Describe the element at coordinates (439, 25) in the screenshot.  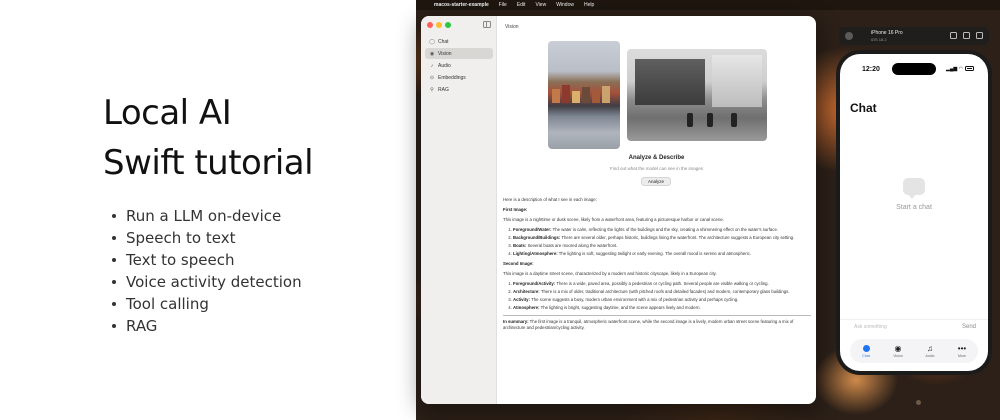
I see `minimize-window-button` at that location.